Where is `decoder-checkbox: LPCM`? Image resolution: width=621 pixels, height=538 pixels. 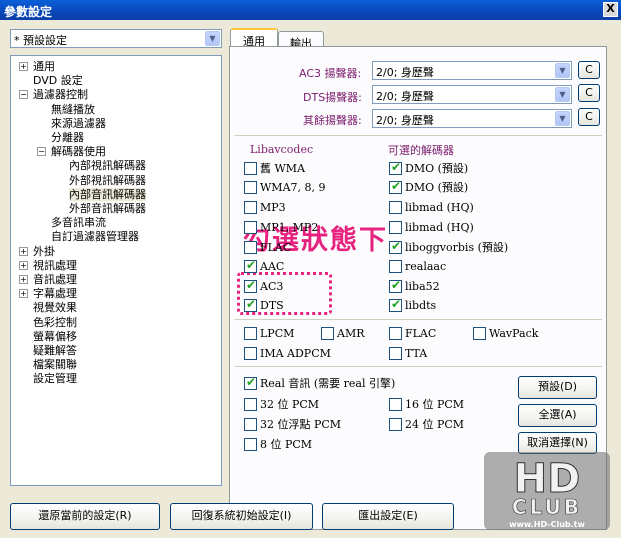
decoder-checkbox: LPCM is located at coordinates (269, 334).